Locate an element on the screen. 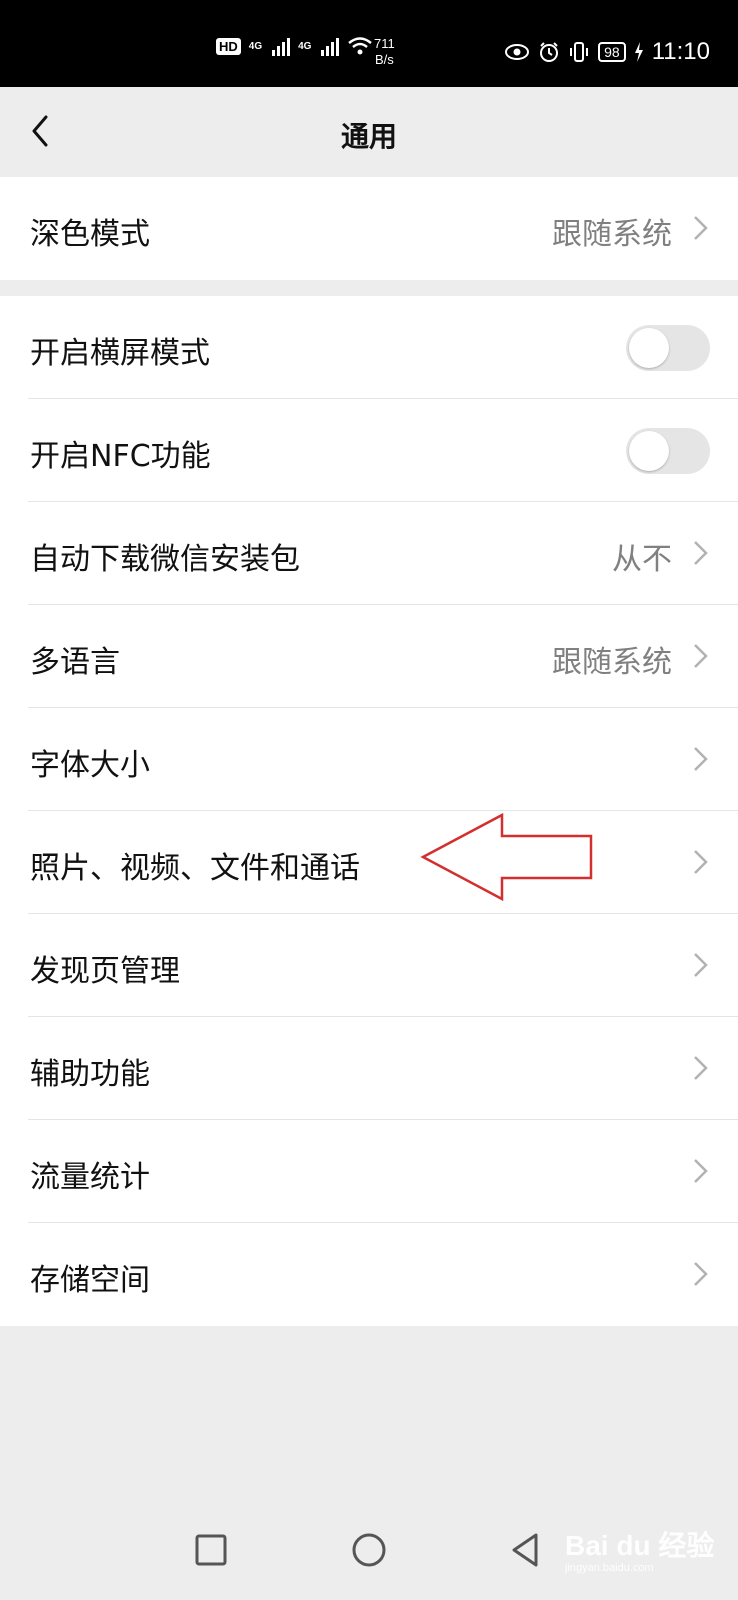 The width and height of the screenshot is (738, 1600). nav-bar: 通用 is located at coordinates (369, 132).